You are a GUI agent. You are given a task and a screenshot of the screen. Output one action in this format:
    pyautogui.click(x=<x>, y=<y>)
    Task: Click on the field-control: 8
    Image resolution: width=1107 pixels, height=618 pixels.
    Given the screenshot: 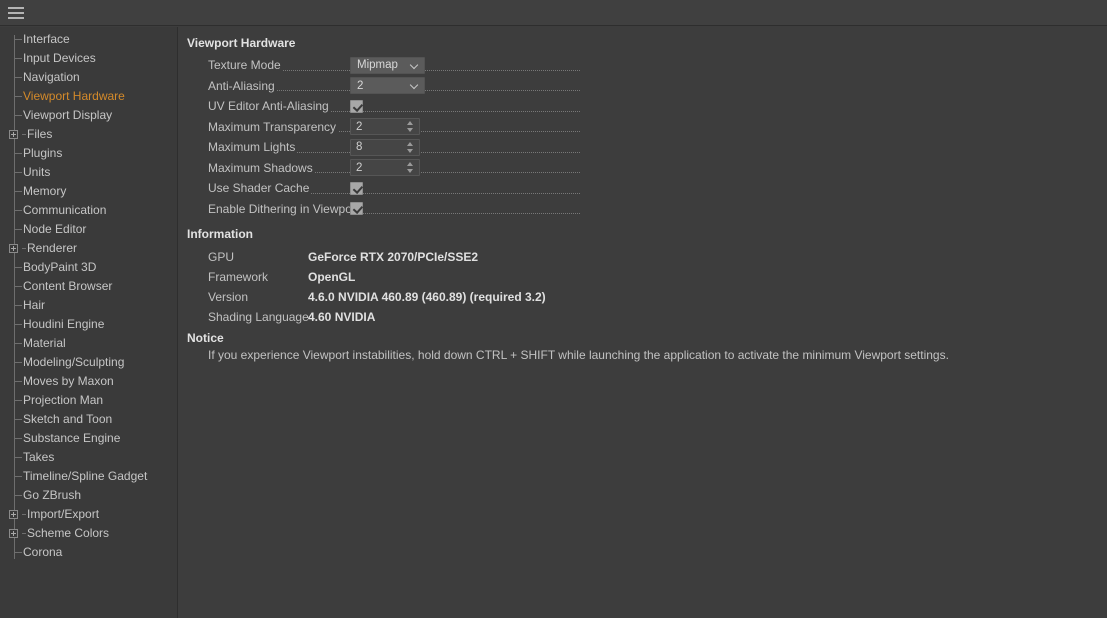 What is the action you would take?
    pyautogui.click(x=385, y=147)
    